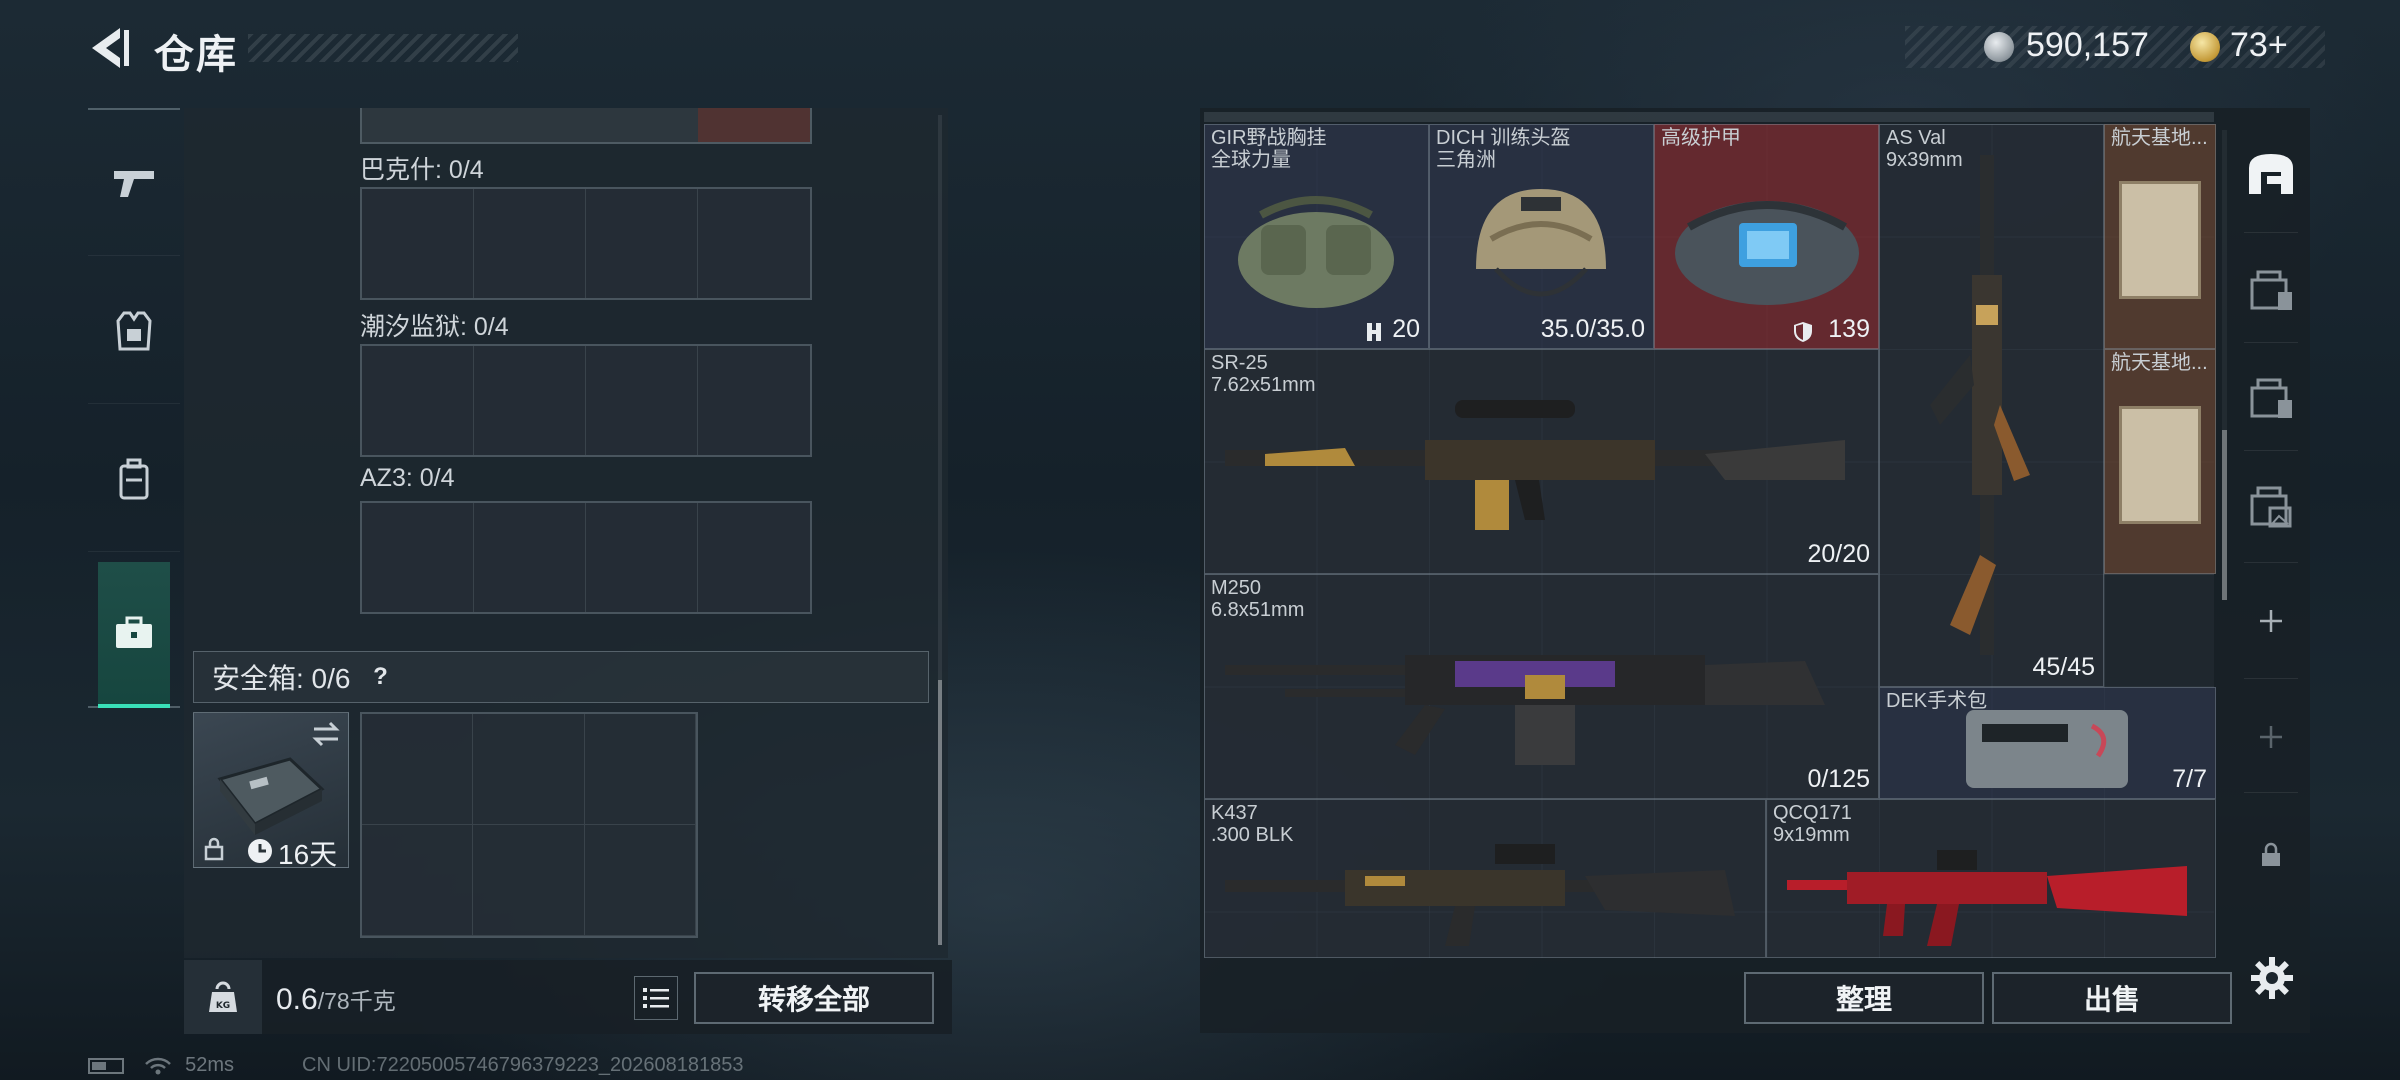  I want to click on plus-icon, so click(2271, 621).